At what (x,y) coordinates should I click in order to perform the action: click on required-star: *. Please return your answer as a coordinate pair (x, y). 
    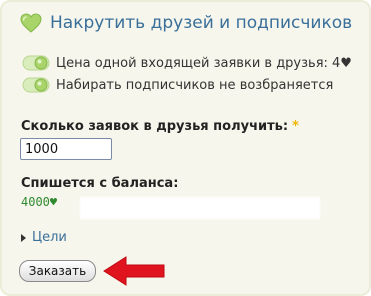
    Looking at the image, I should click on (295, 126).